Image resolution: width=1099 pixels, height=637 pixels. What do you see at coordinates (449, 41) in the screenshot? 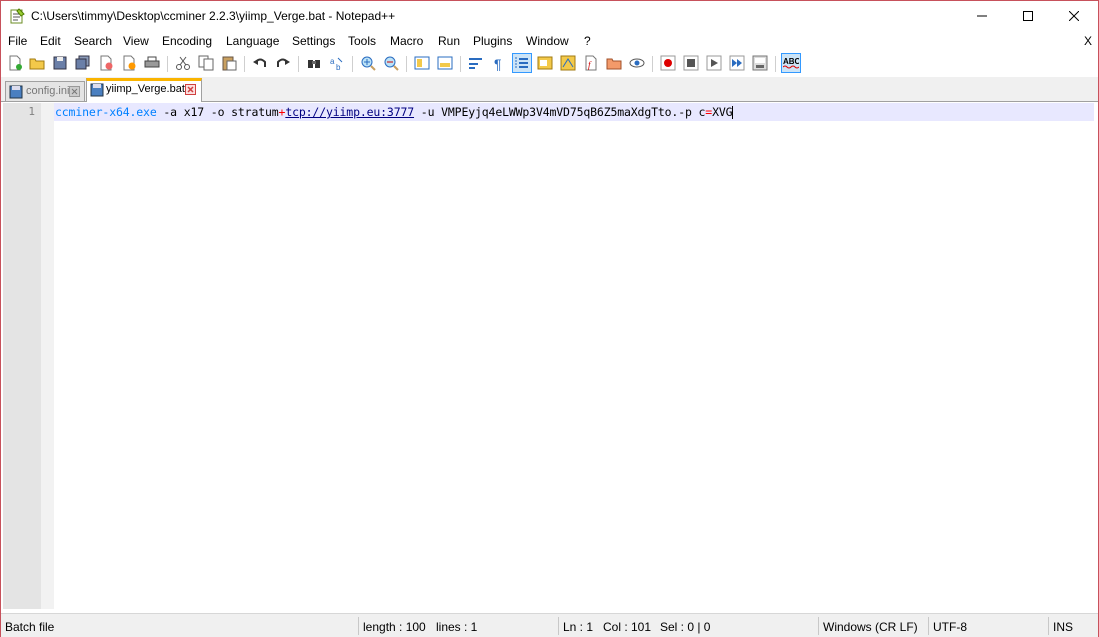
I see `menu-run: Run` at bounding box center [449, 41].